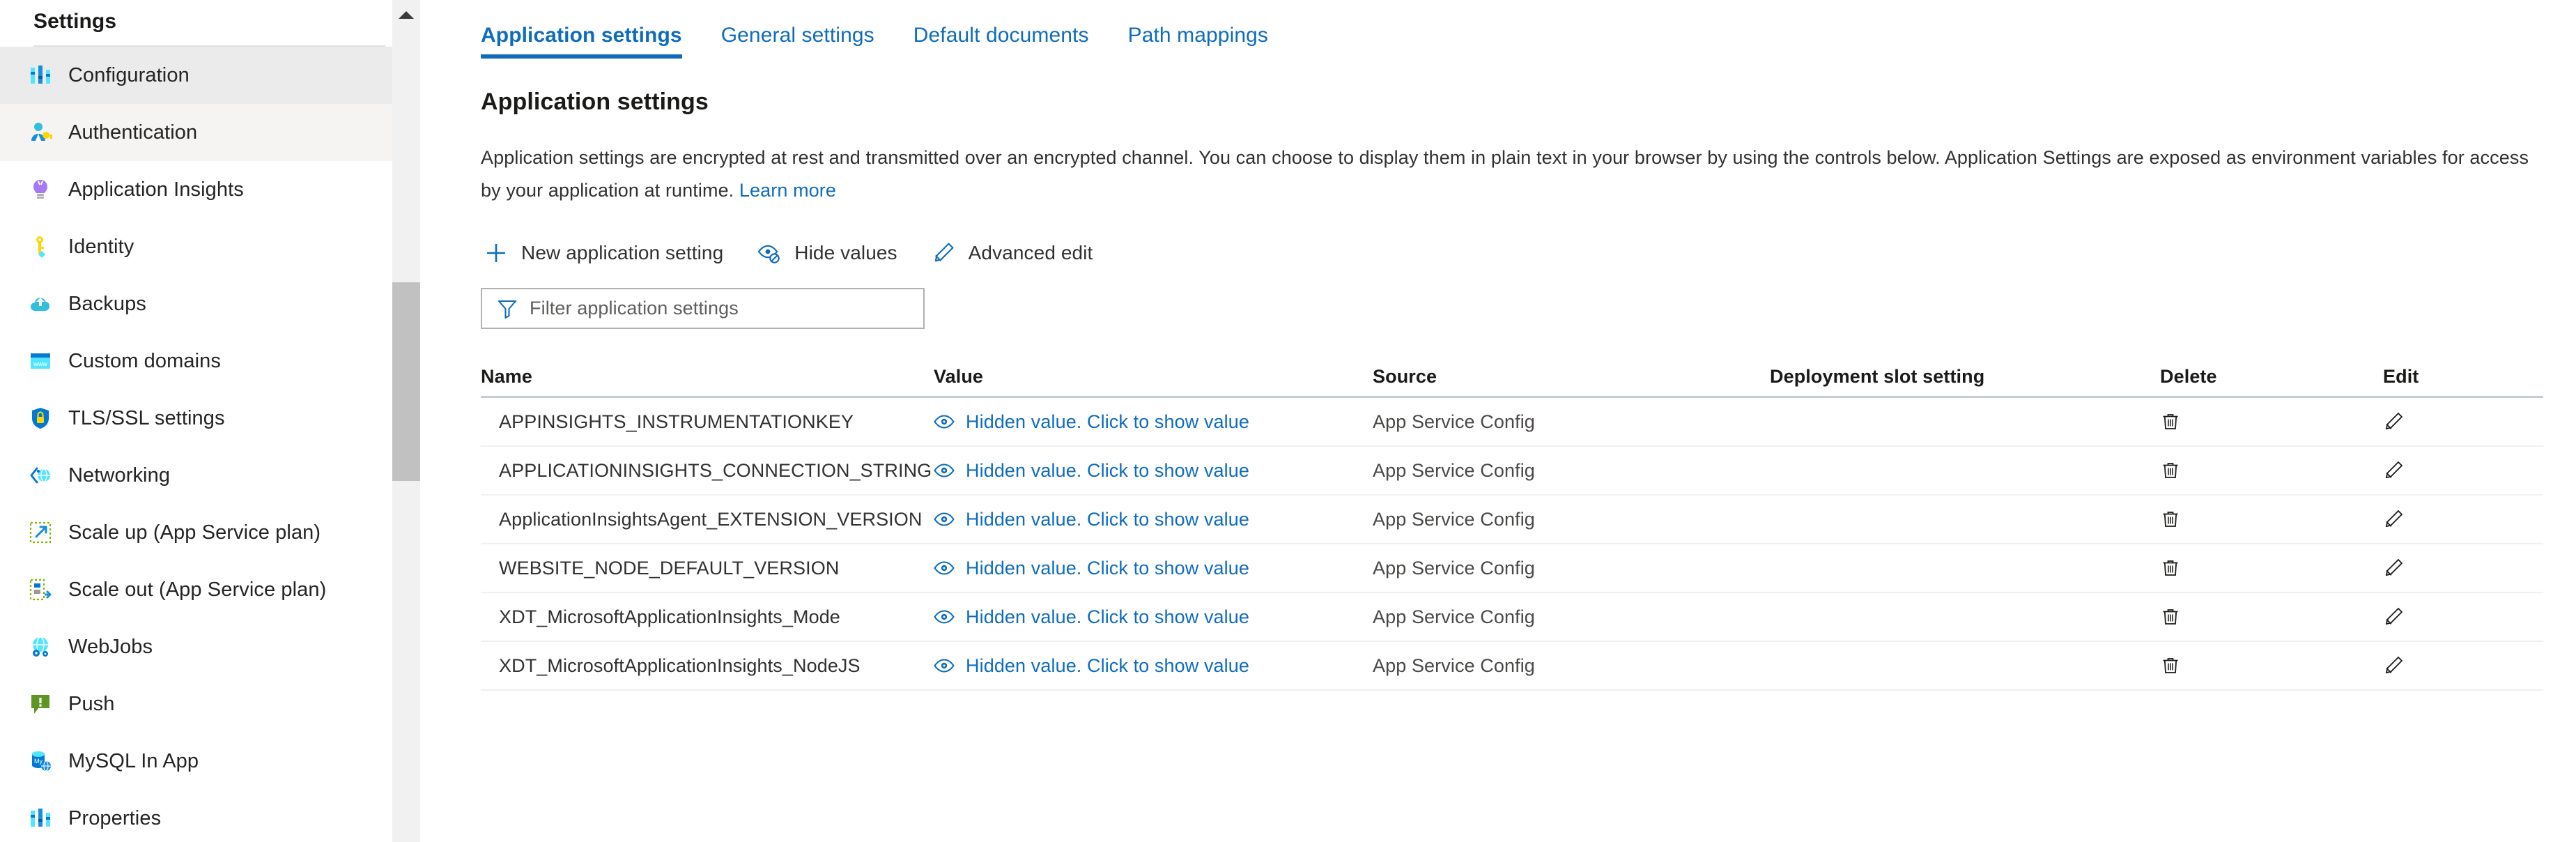 The height and width of the screenshot is (842, 2576). I want to click on sidebar-item-label: WebJobs, so click(110, 646).